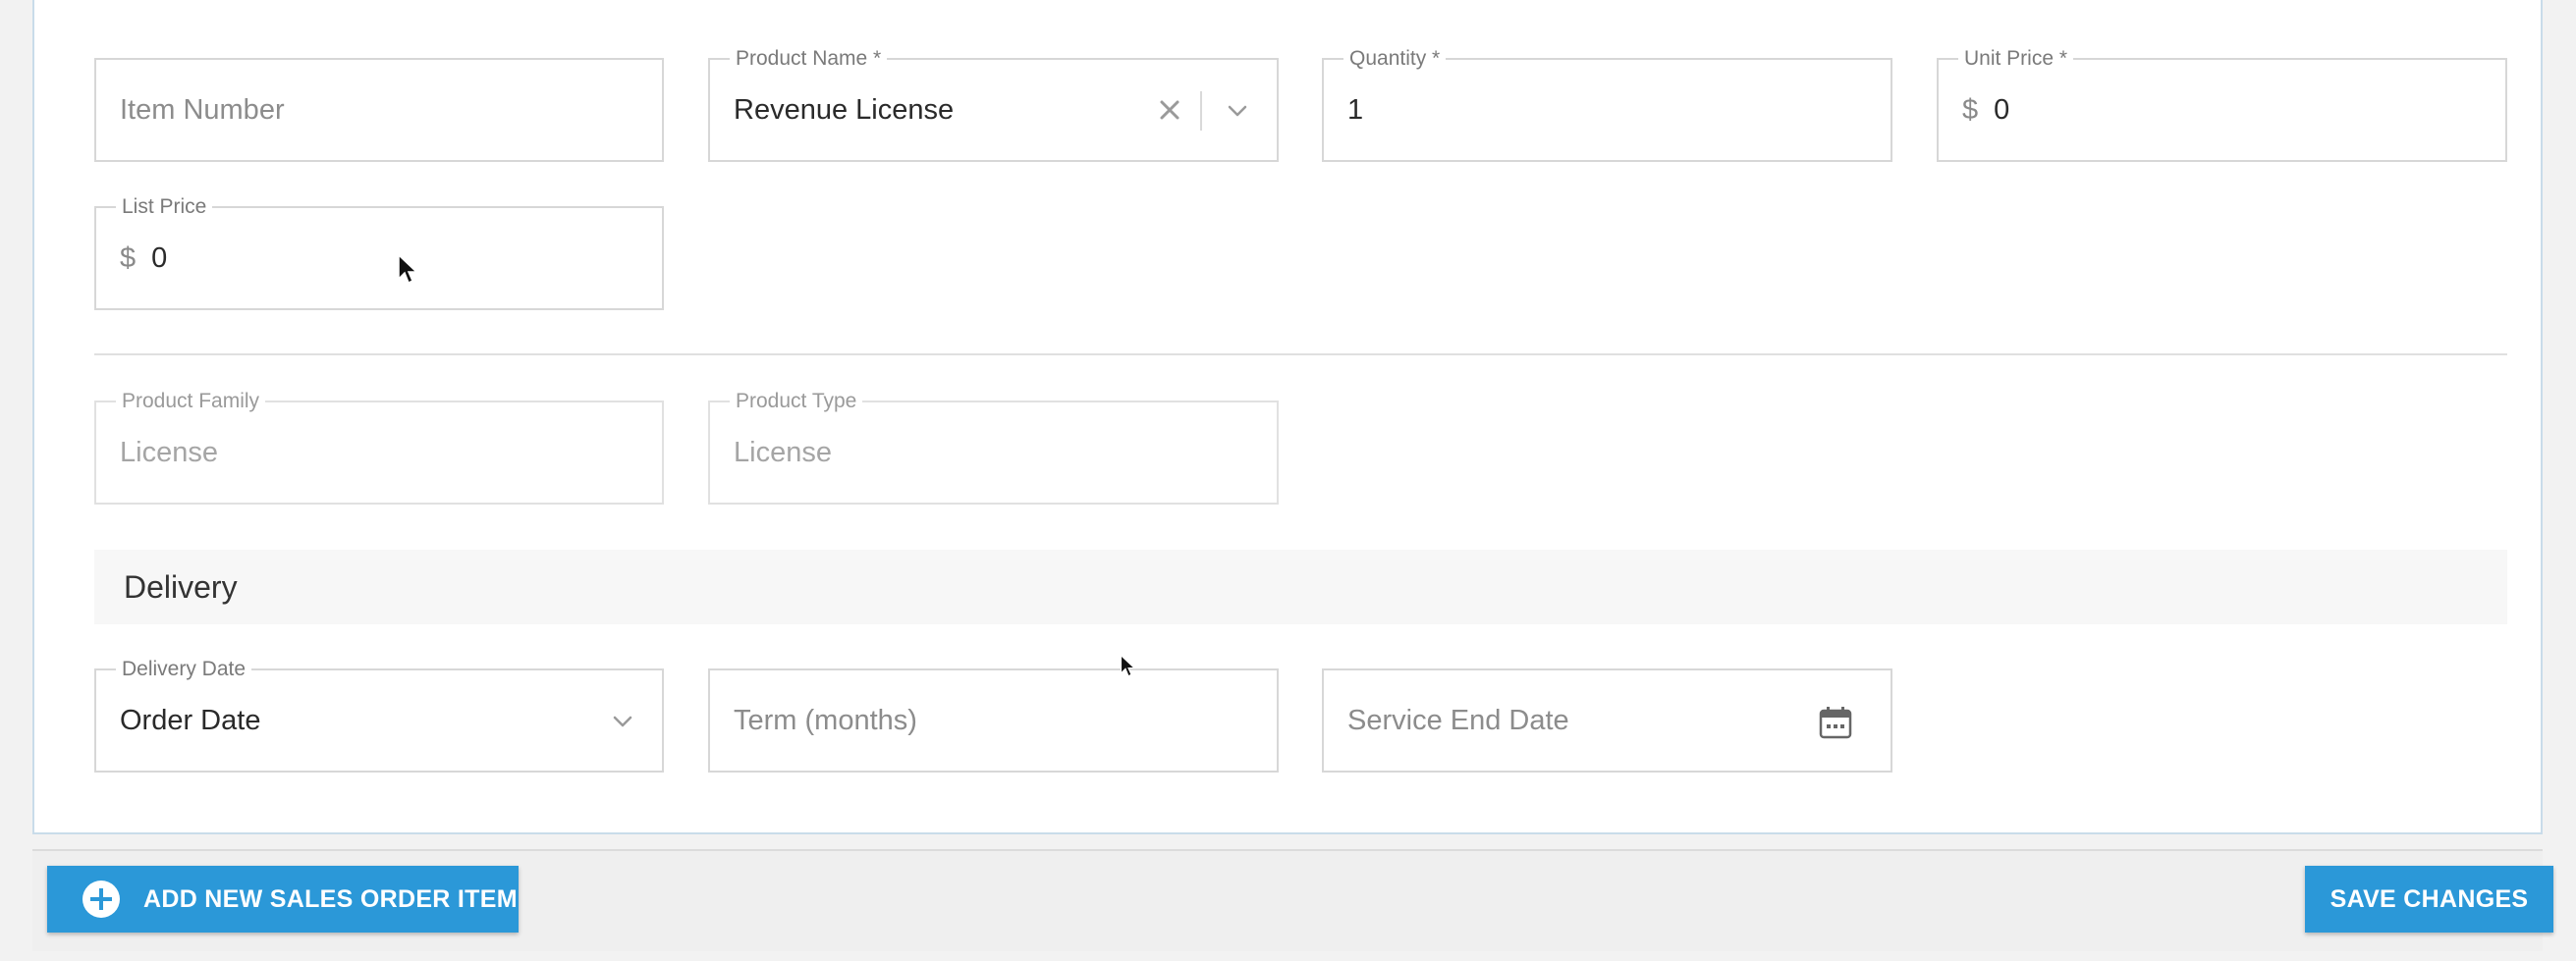 This screenshot has height=961, width=2576. What do you see at coordinates (783, 452) in the screenshot?
I see `product-type-value: License` at bounding box center [783, 452].